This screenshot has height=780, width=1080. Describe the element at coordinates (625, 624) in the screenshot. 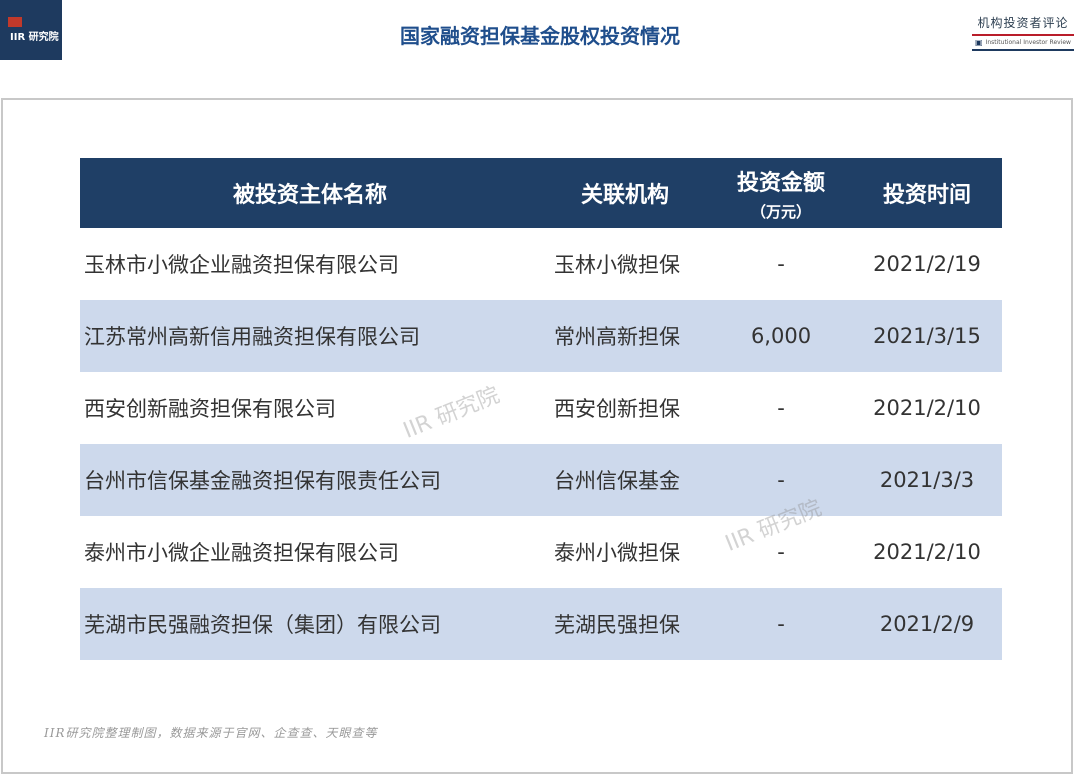

I see `cell-assoc: 芜湖民强担保` at that location.